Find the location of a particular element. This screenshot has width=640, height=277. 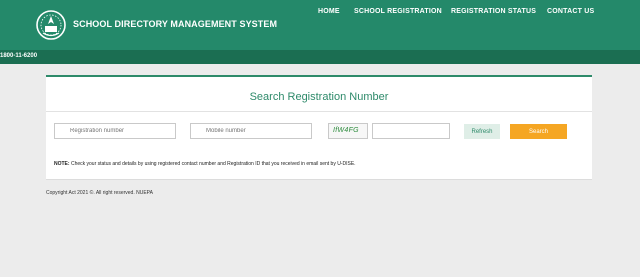

panel-title: Search Registration Number is located at coordinates (319, 97).